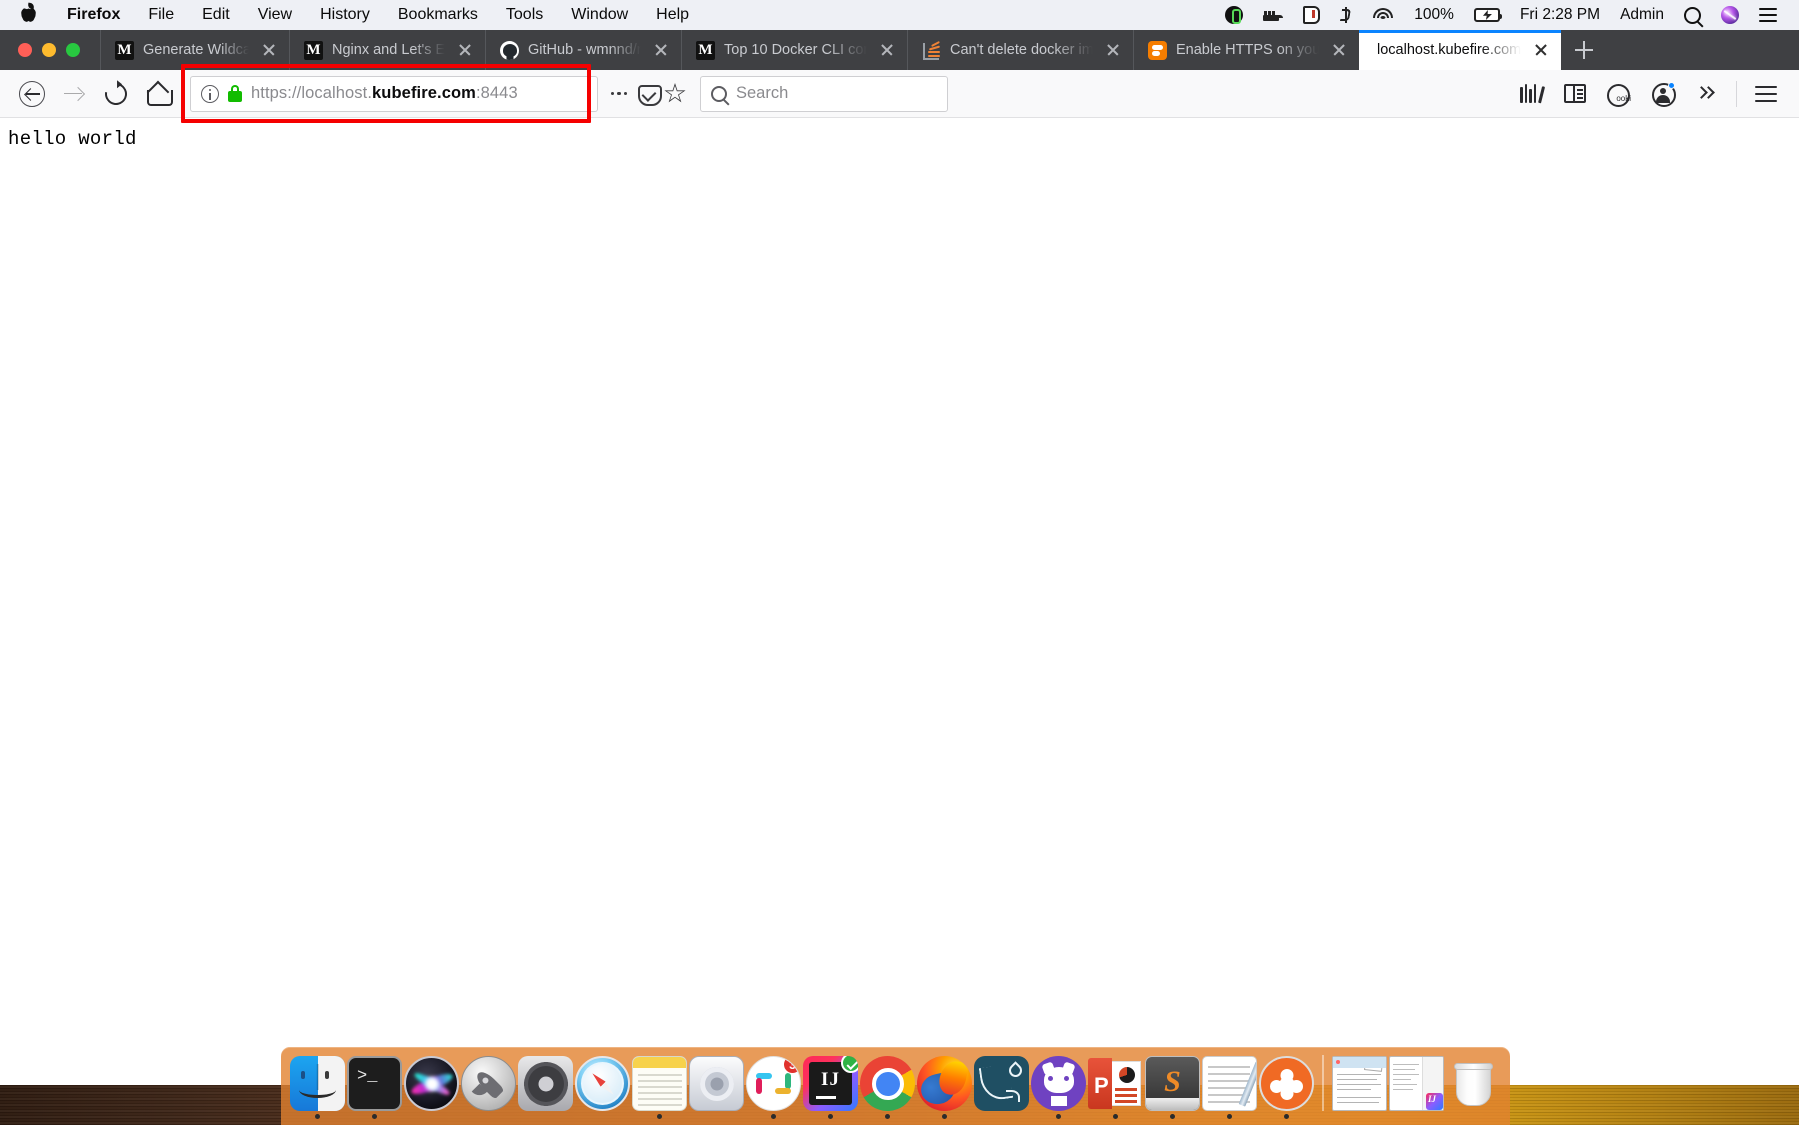 The height and width of the screenshot is (1125, 1799). I want to click on minimize-button, so click(49, 50).